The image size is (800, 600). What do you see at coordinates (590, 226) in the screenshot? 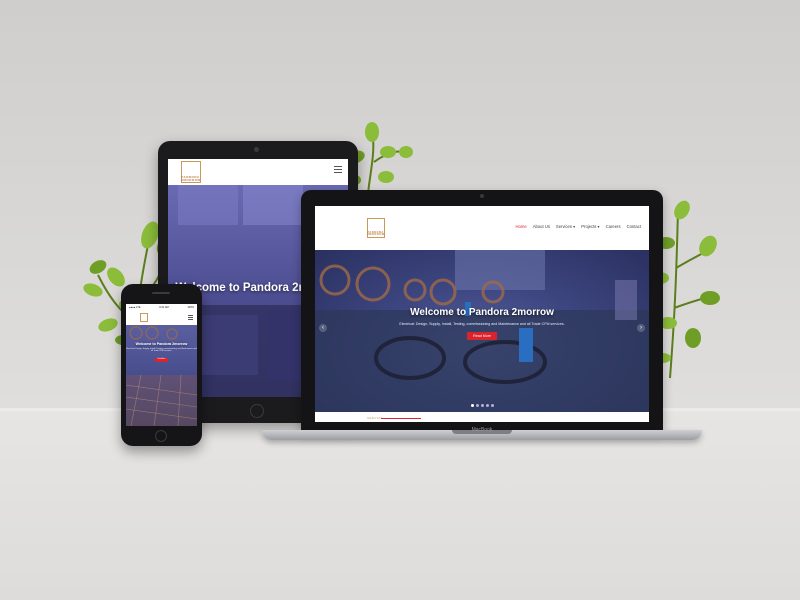
I see `nav-projects: Projects ▾` at bounding box center [590, 226].